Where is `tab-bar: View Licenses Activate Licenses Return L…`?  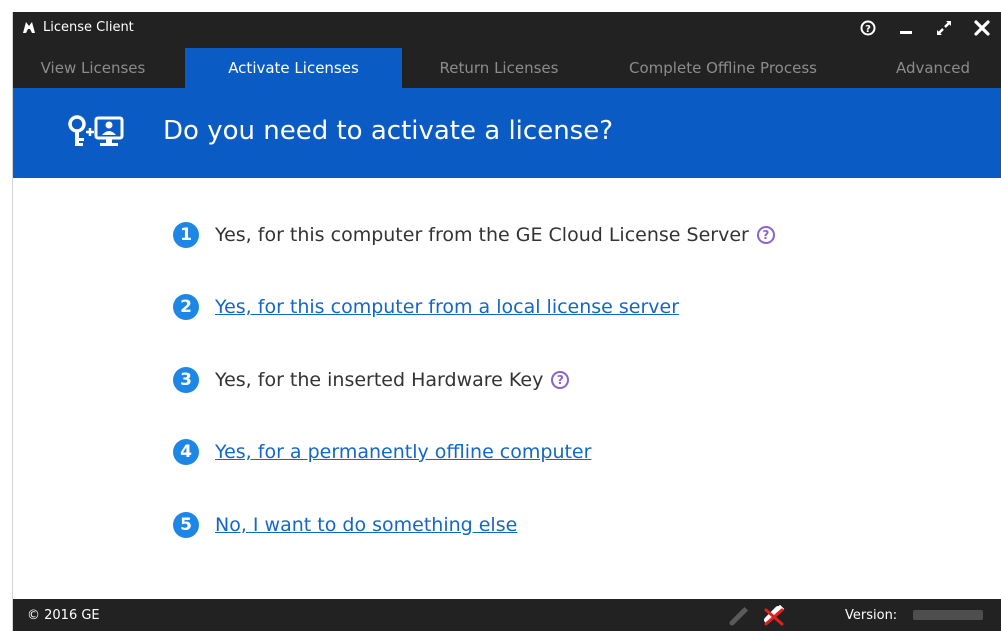
tab-bar: View Licenses Activate Licenses Return L… is located at coordinates (507, 68).